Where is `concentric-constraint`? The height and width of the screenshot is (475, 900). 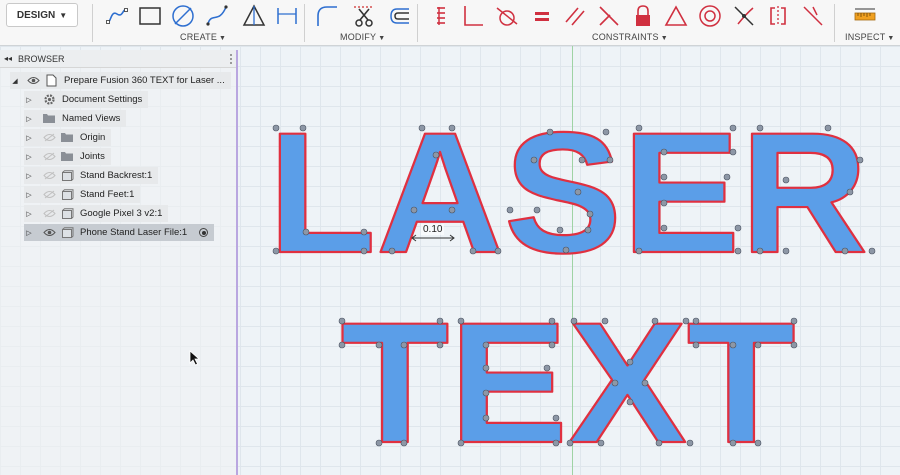
concentric-constraint is located at coordinates (710, 16).